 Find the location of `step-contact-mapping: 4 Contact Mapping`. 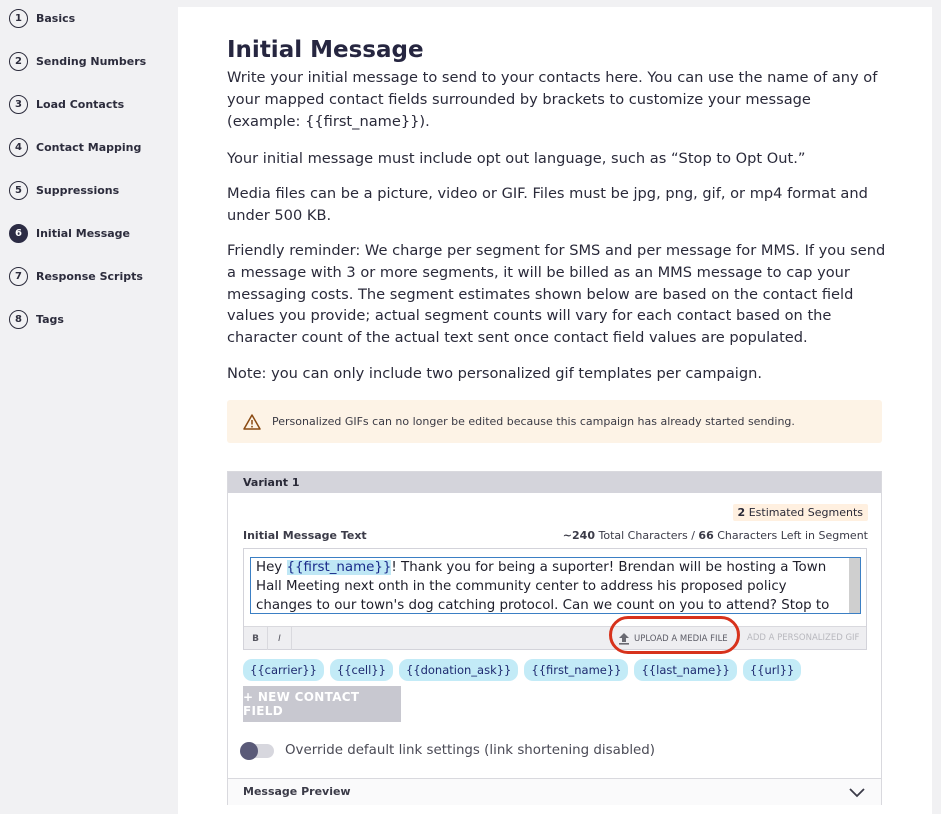

step-contact-mapping: 4 Contact Mapping is located at coordinates (75, 147).